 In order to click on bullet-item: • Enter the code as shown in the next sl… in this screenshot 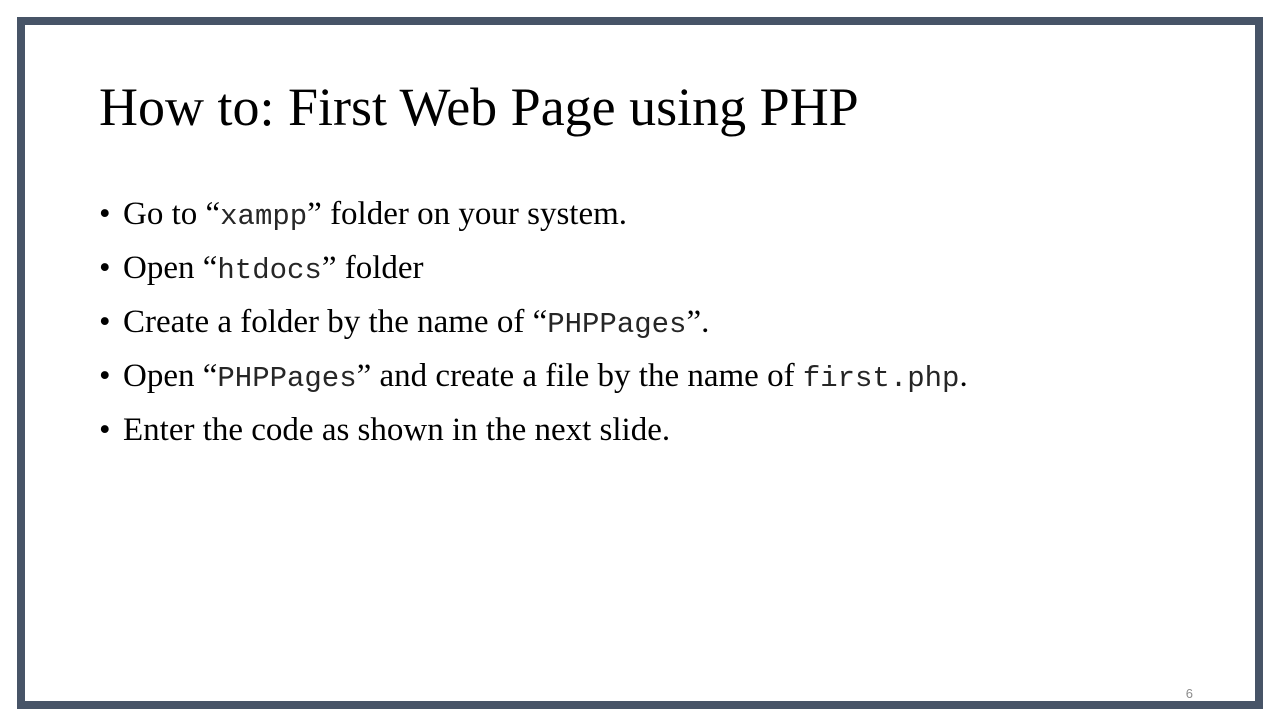, I will do `click(533, 438)`.